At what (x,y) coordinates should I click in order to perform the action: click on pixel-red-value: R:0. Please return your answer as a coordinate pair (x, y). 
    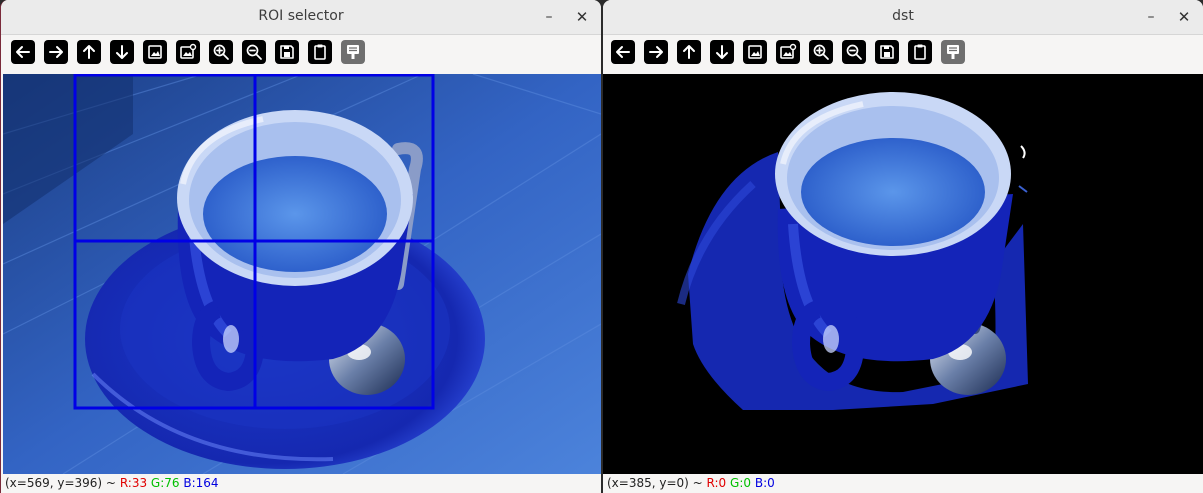
    Looking at the image, I should click on (716, 483).